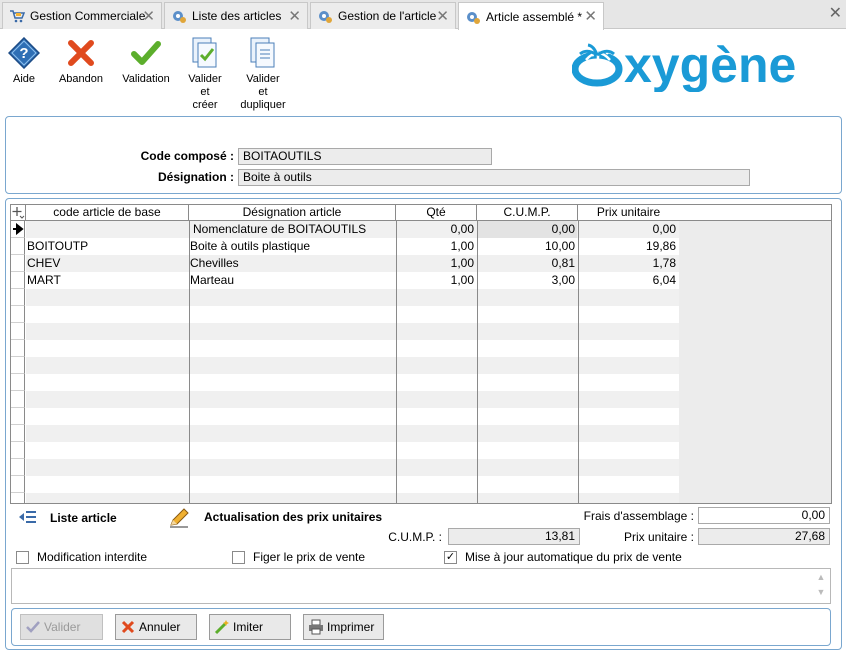 The width and height of the screenshot is (846, 652). Describe the element at coordinates (292, 229) in the screenshot. I see `cell-designation: Nomenclature de BOITAOUTILS` at that location.